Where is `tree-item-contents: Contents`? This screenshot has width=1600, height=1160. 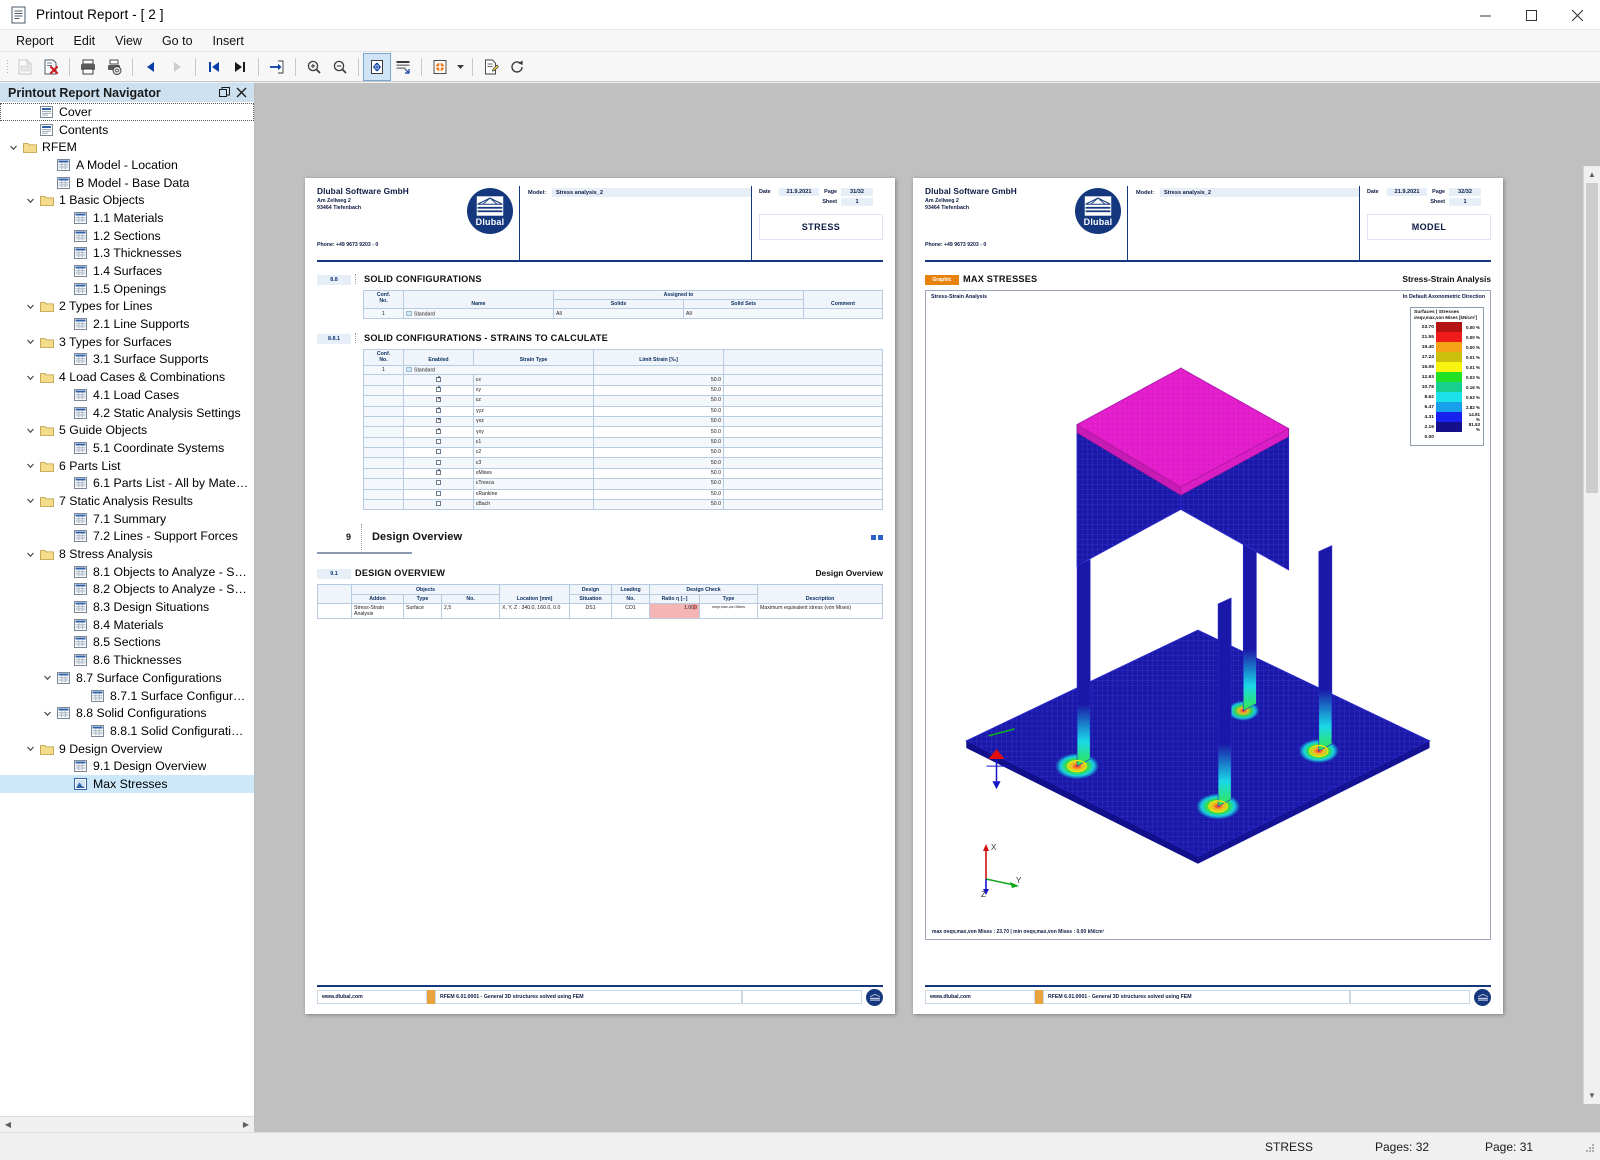
tree-item-contents: Contents is located at coordinates (127, 130).